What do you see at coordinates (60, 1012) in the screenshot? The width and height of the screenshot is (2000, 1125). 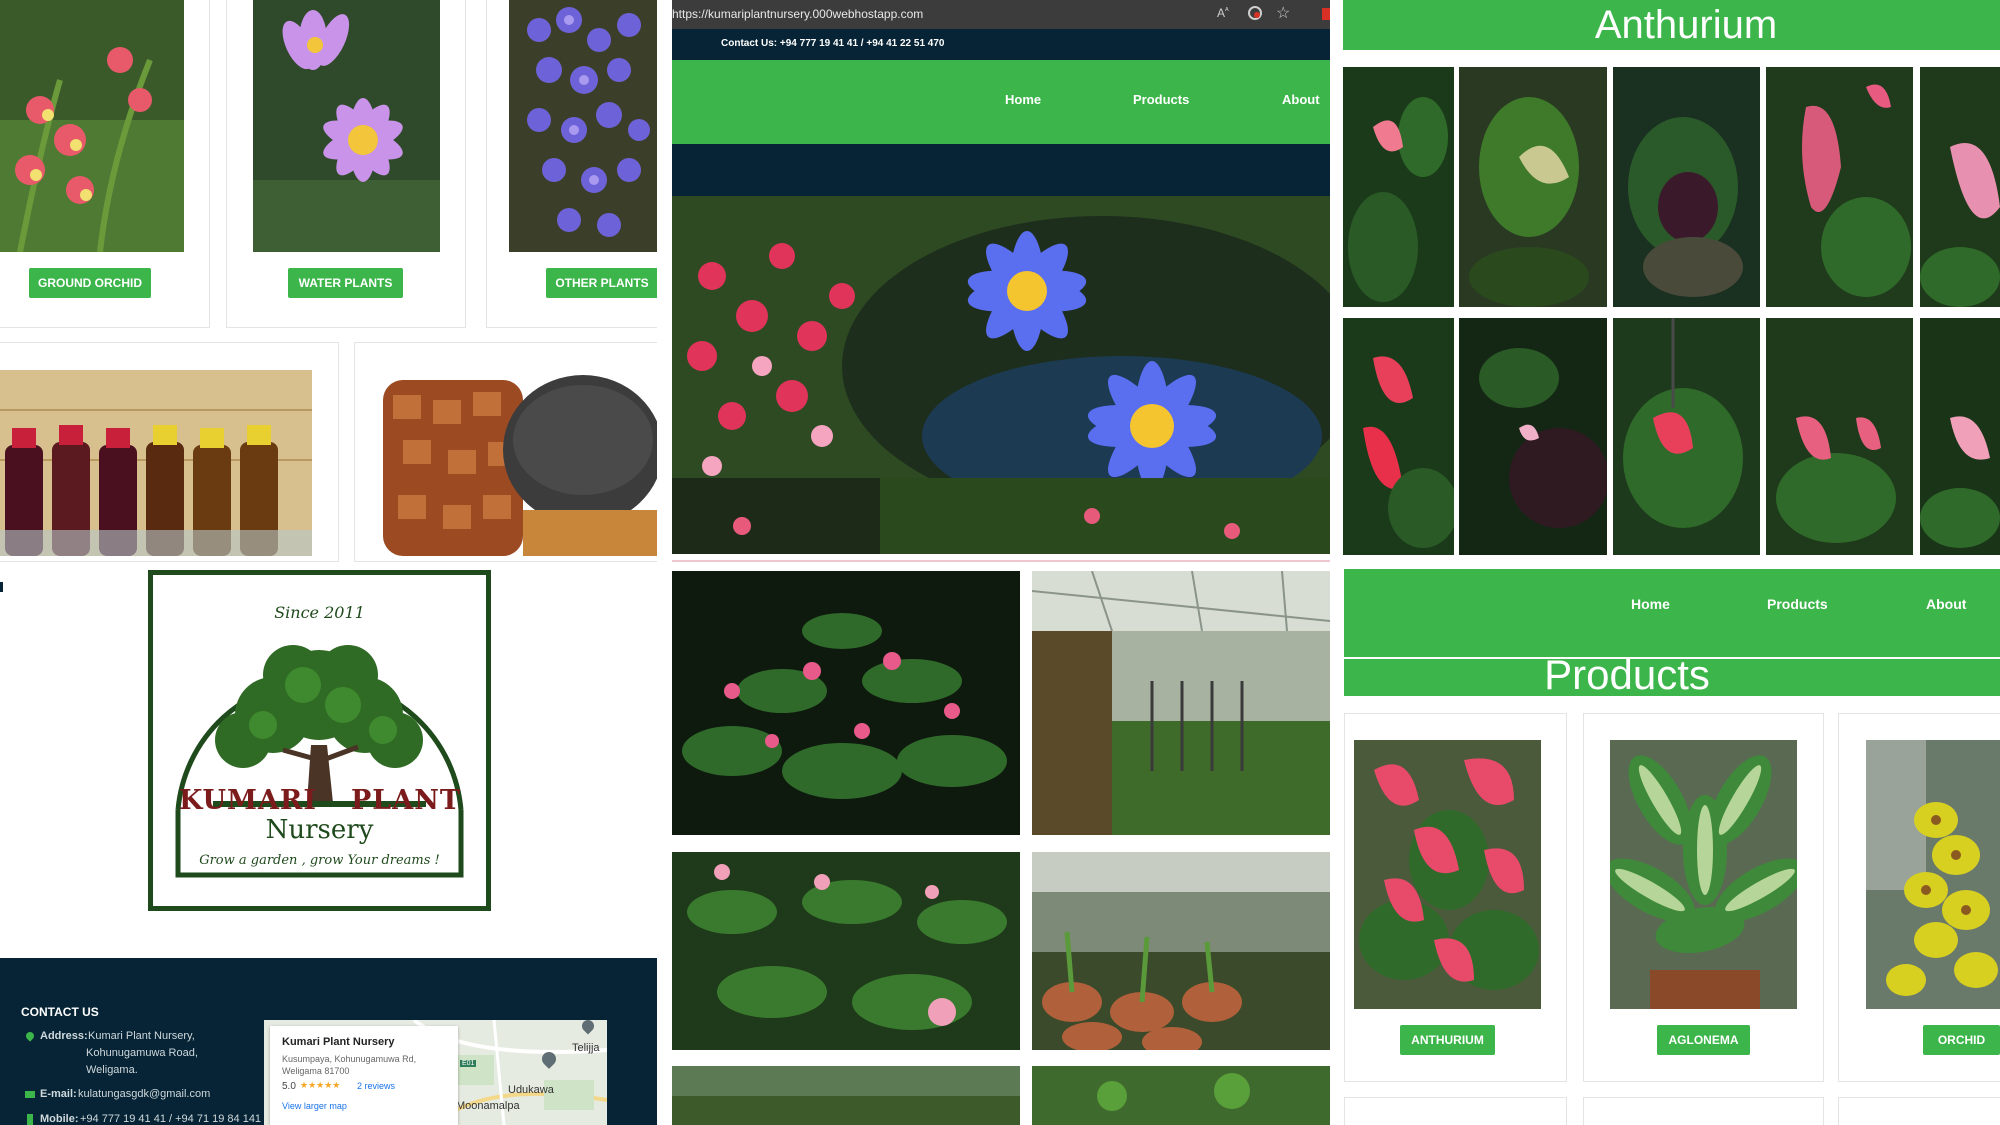 I see `footer-heading: CONTACT US` at bounding box center [60, 1012].